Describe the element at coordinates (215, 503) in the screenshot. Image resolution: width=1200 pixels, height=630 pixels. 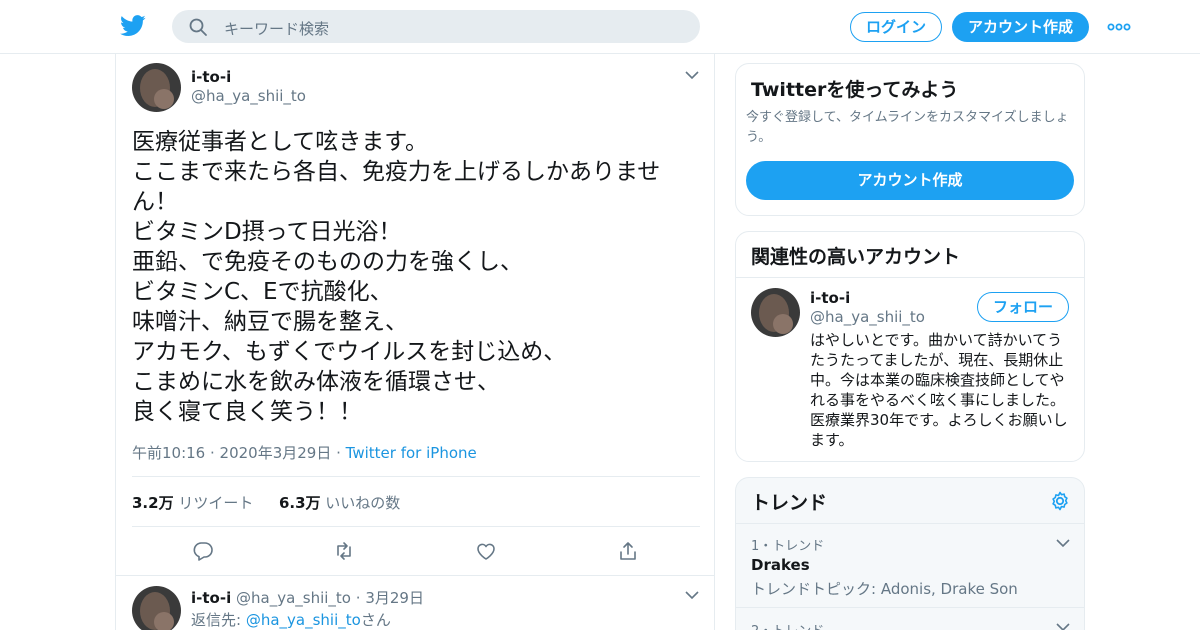
I see `retweet-label: リツイート` at that location.